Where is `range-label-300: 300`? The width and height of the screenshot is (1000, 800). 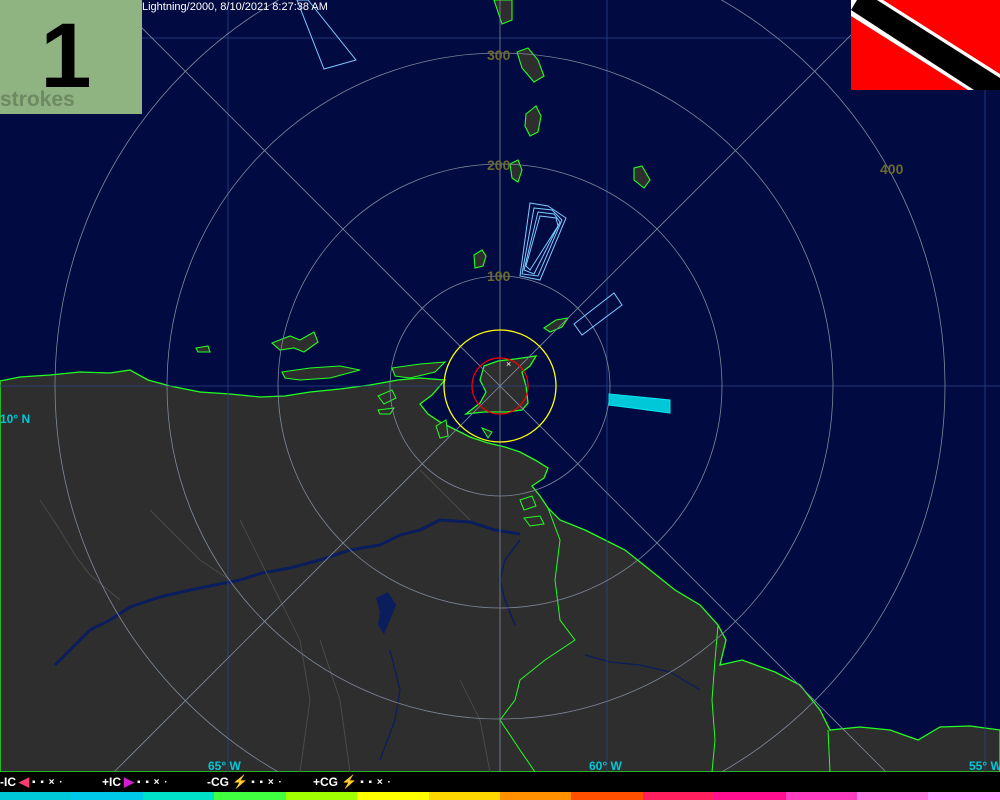
range-label-300: 300 is located at coordinates (499, 55).